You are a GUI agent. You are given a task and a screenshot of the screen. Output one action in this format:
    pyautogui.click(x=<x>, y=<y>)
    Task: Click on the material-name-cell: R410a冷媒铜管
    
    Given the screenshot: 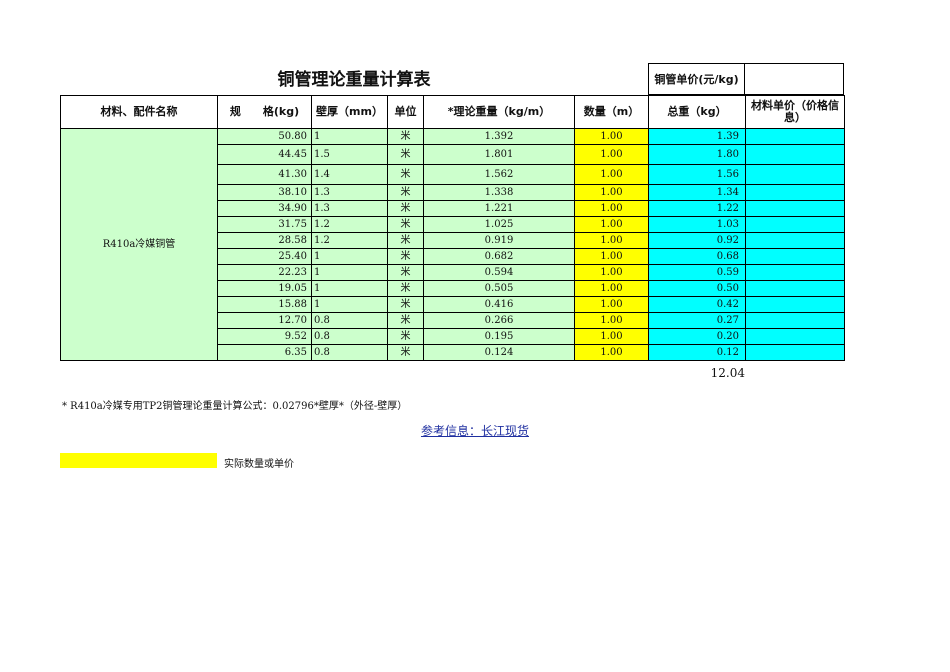 What is the action you would take?
    pyautogui.click(x=139, y=244)
    